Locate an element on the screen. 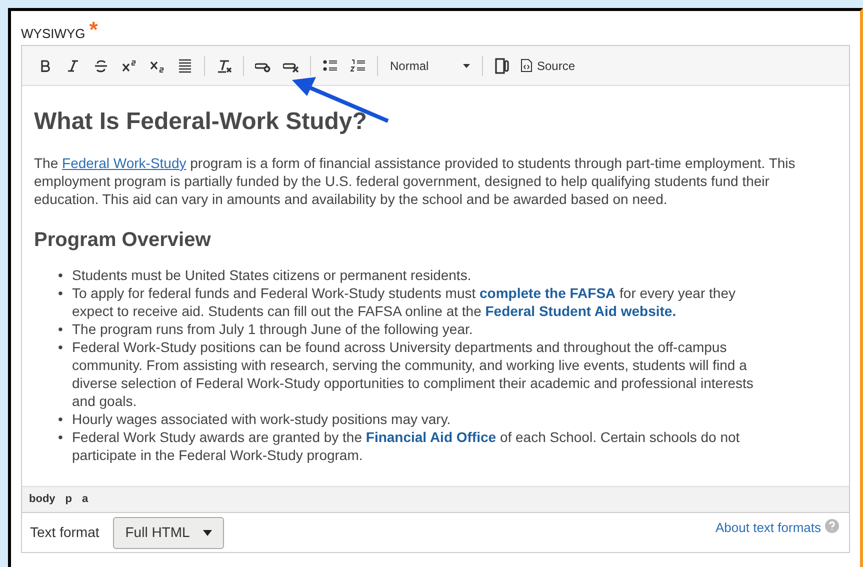 Image resolution: width=863 pixels, height=567 pixels. strikethrough-icon is located at coordinates (101, 66).